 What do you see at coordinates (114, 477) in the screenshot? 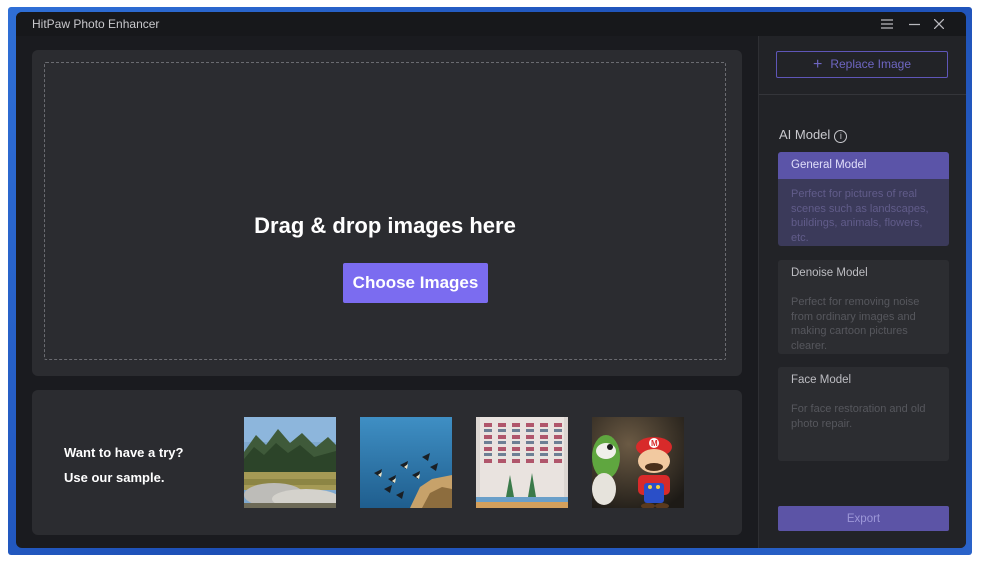
I see `sample-text-line2: Use our sample.` at bounding box center [114, 477].